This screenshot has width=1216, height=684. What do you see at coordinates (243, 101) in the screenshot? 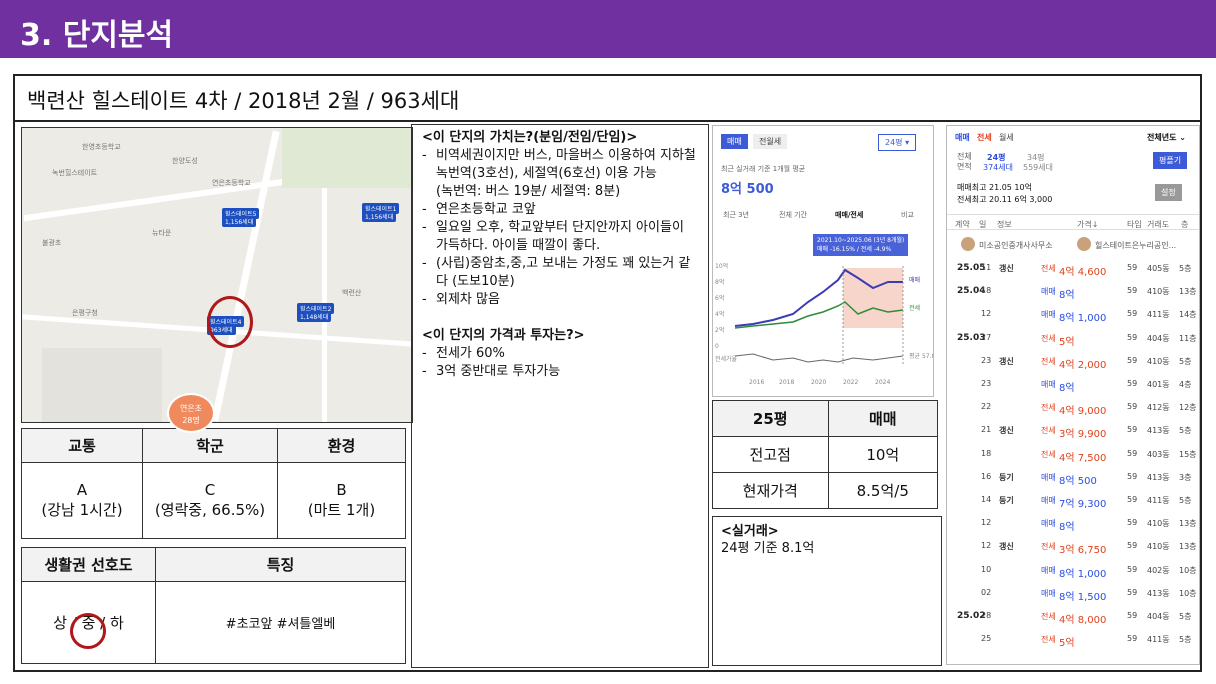
I see `complex-title: 백련산 힐스테이트 4차 / 2018년 2월 / 963세대` at bounding box center [243, 101].